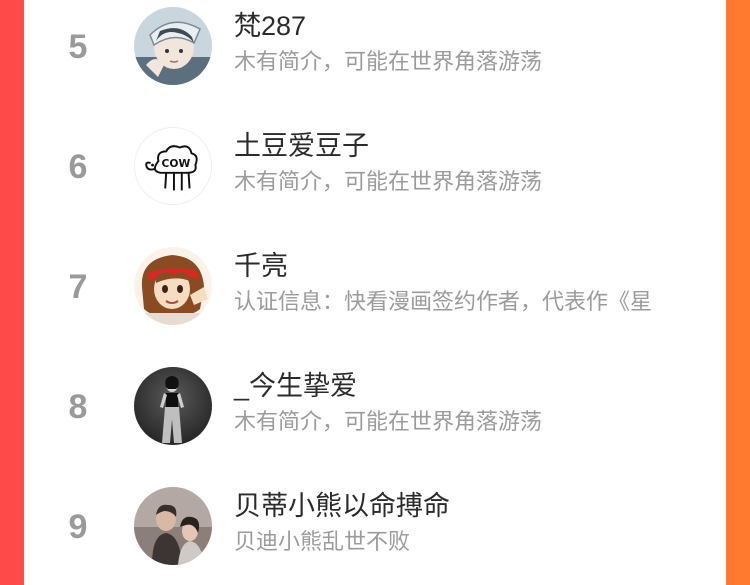  I want to click on username: 梵287, so click(270, 26).